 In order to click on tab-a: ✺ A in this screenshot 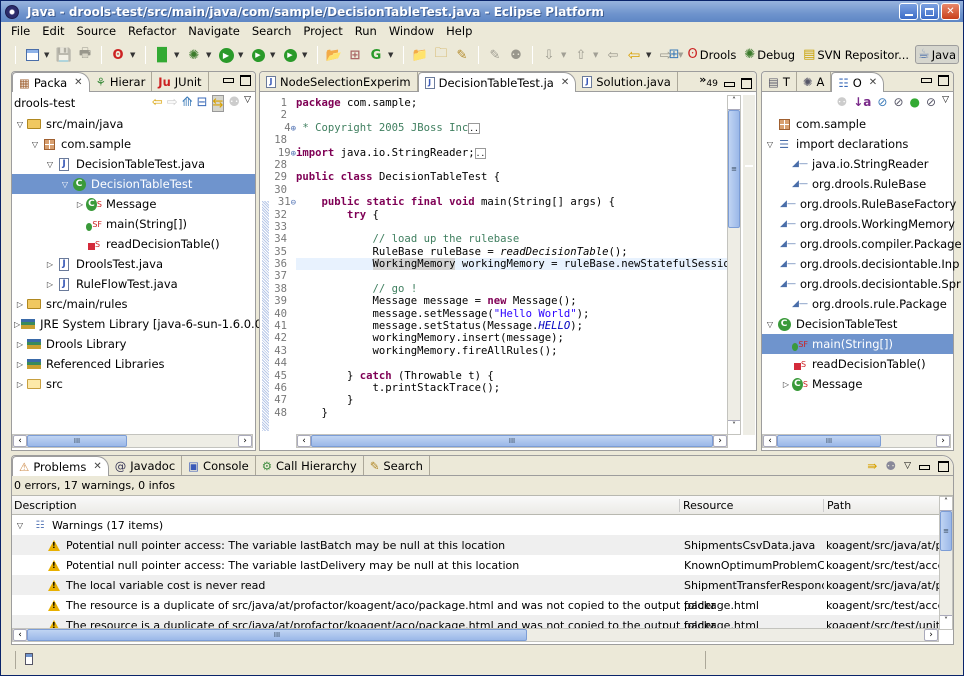, I will do `click(814, 81)`.